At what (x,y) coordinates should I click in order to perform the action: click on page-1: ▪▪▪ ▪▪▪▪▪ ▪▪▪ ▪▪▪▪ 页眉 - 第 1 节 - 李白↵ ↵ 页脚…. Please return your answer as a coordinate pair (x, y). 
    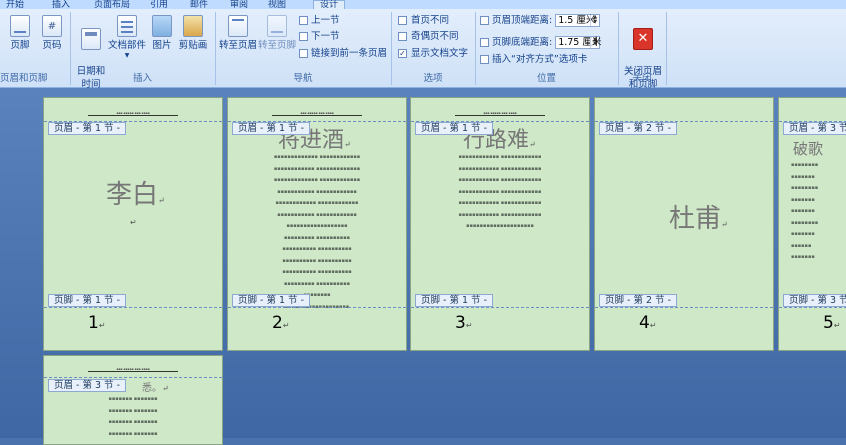
    Looking at the image, I should click on (133, 224).